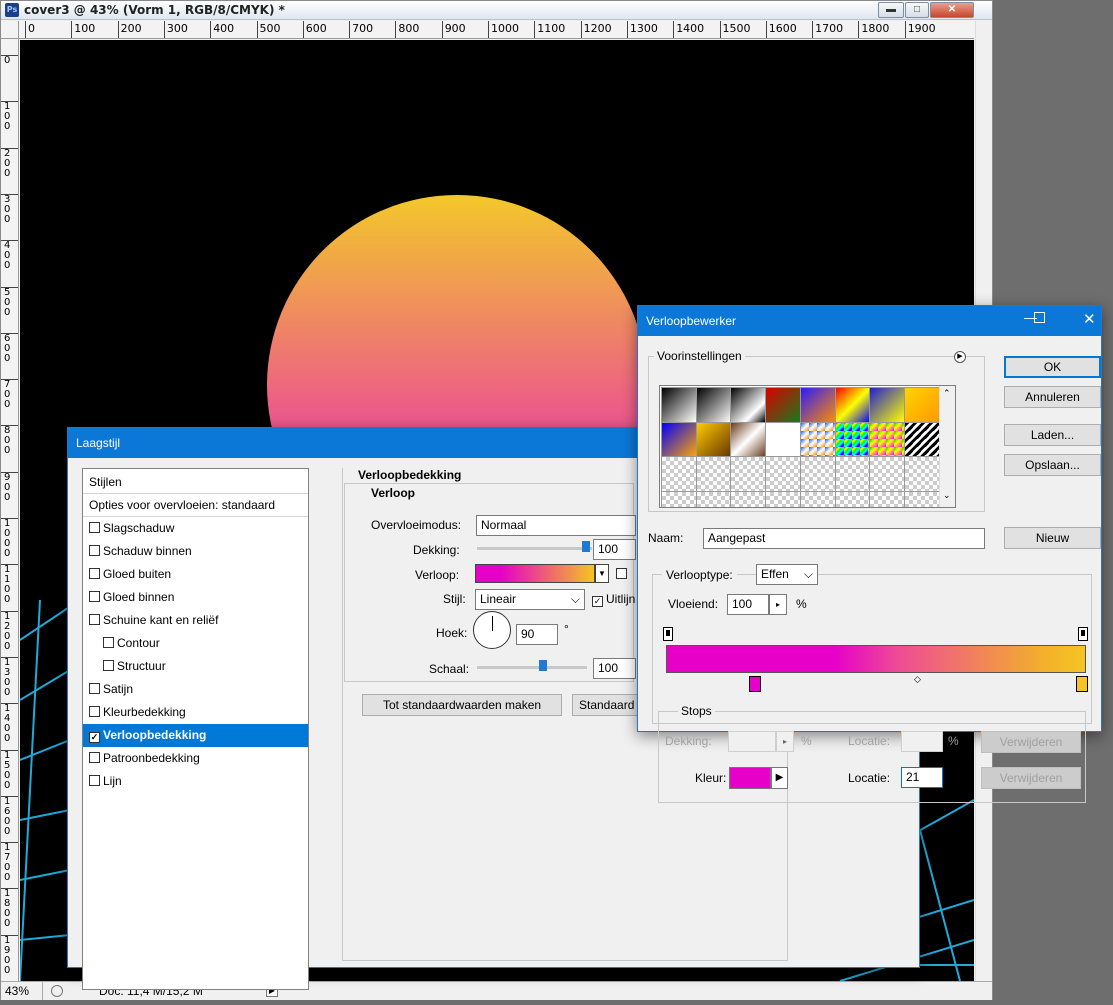 The width and height of the screenshot is (1113, 1005). Describe the element at coordinates (844, 538) in the screenshot. I see `name-field: Aangepast` at that location.